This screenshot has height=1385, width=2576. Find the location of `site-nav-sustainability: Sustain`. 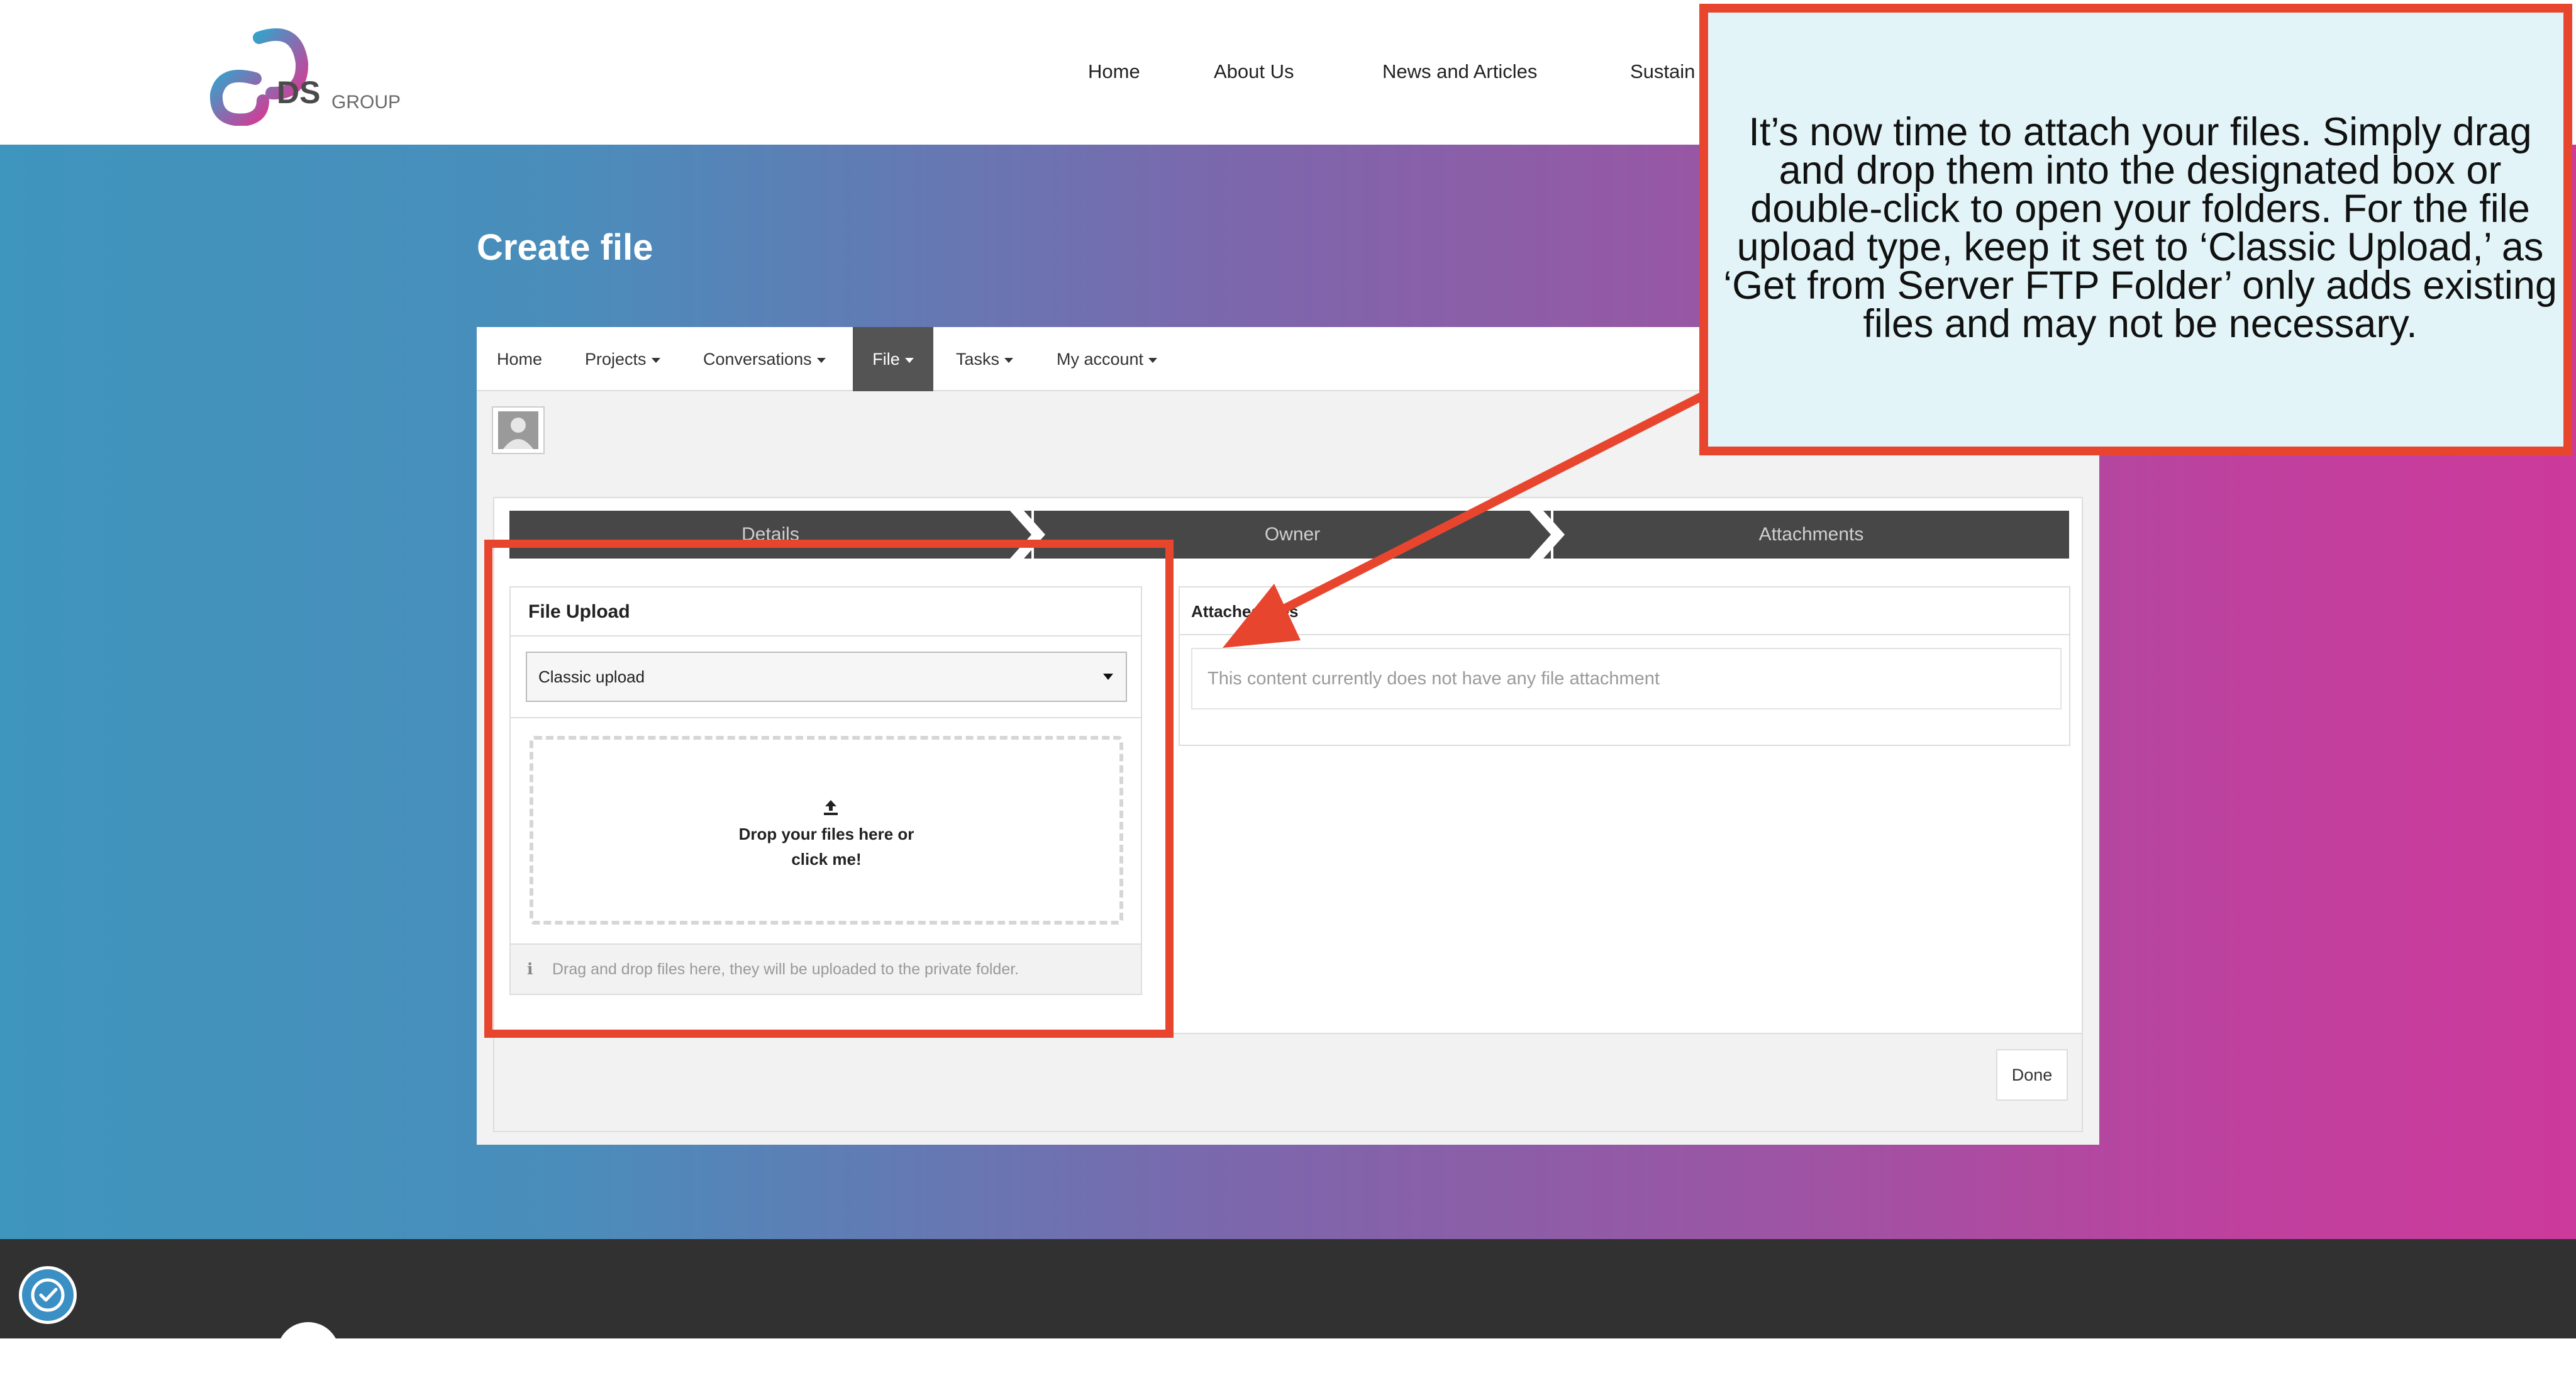

site-nav-sustainability: Sustain is located at coordinates (1662, 71).